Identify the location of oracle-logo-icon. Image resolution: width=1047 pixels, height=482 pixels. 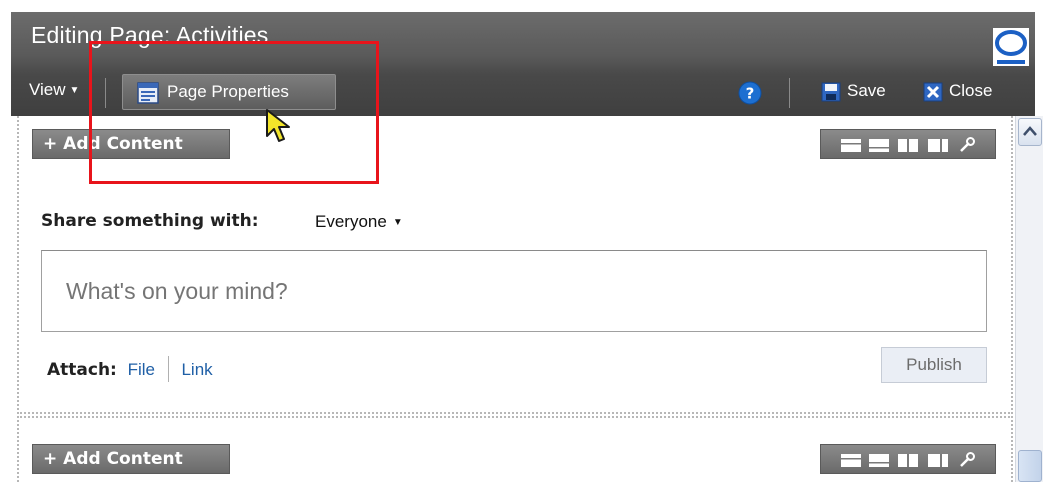
(1011, 47).